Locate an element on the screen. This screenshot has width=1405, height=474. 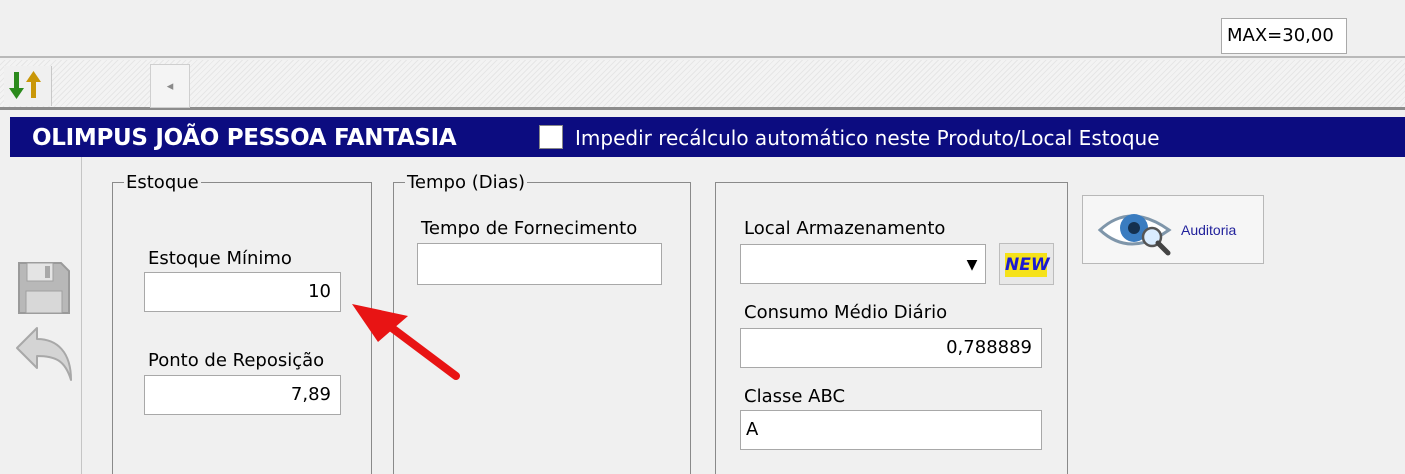
auditoria-button: Auditoria is located at coordinates (1173, 229).